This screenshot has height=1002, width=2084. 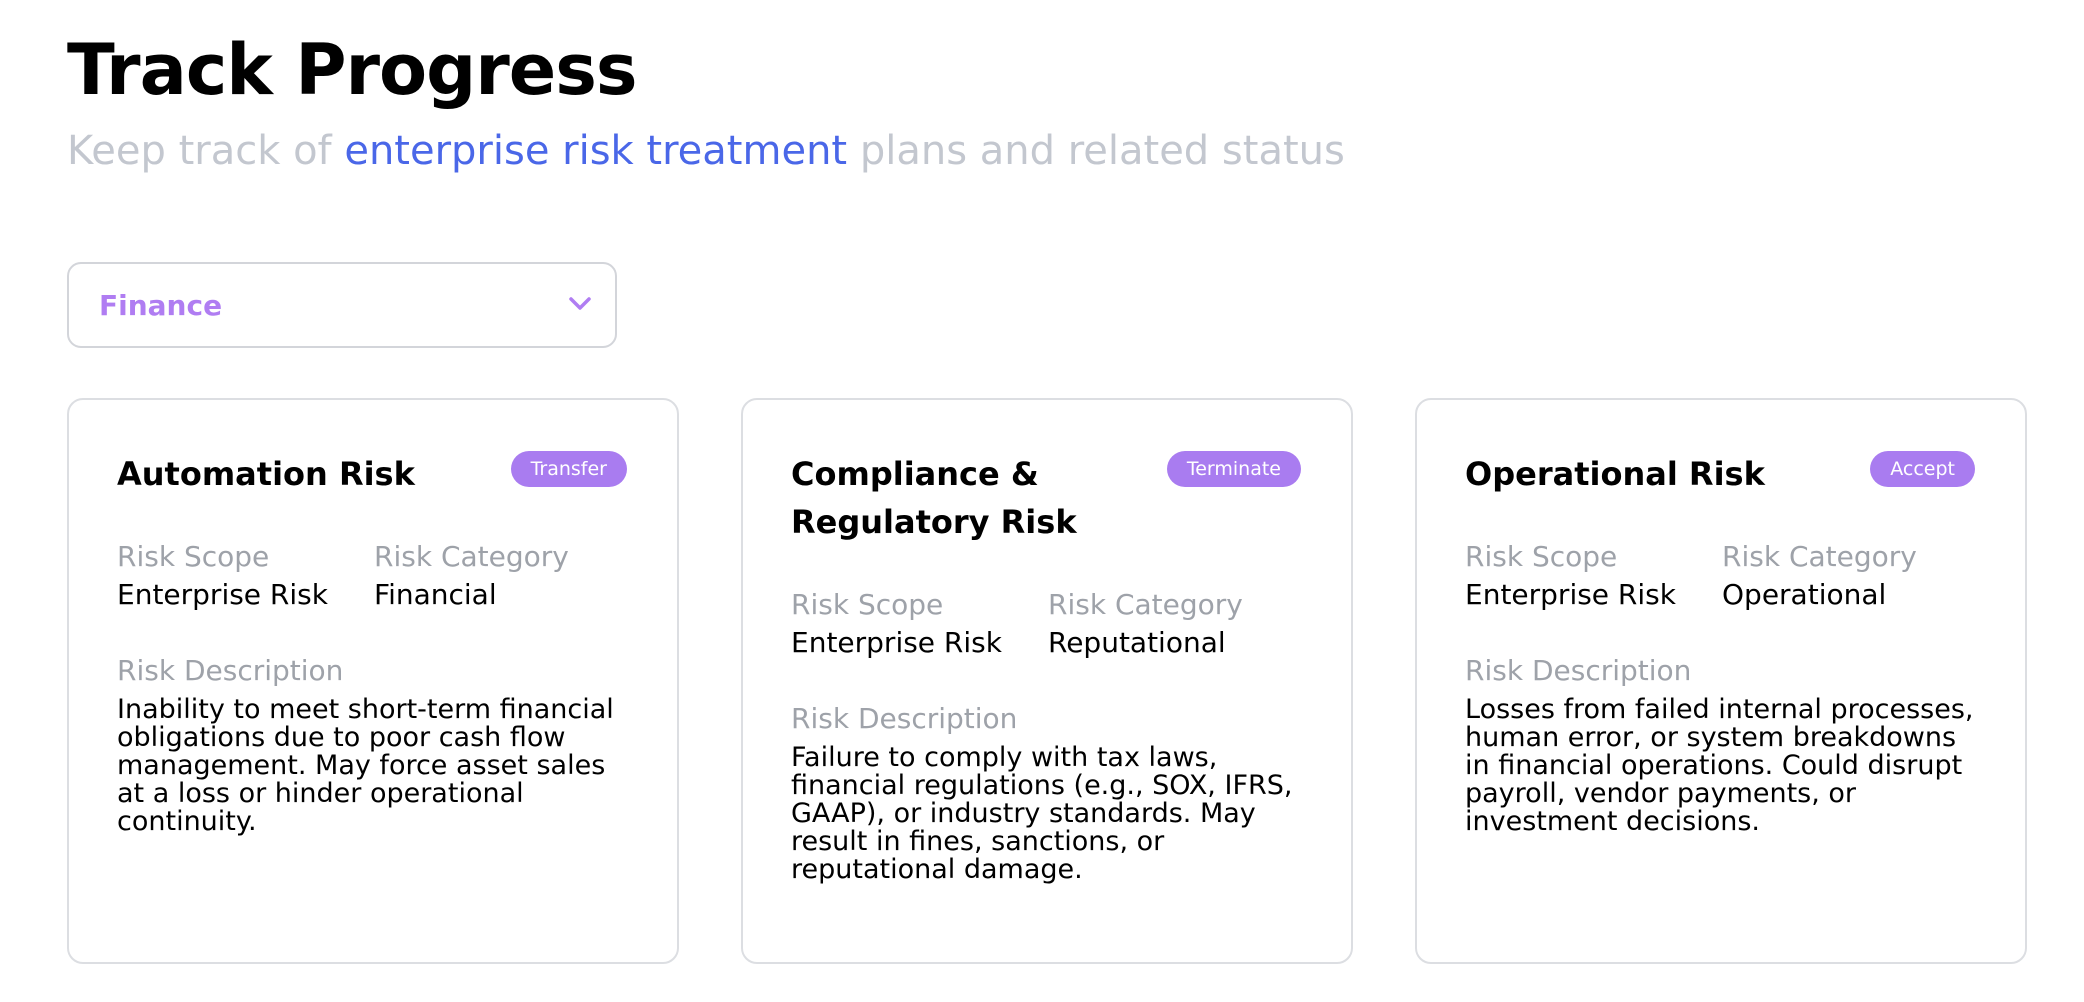 I want to click on risk-category-value: Operational, so click(x=1804, y=594).